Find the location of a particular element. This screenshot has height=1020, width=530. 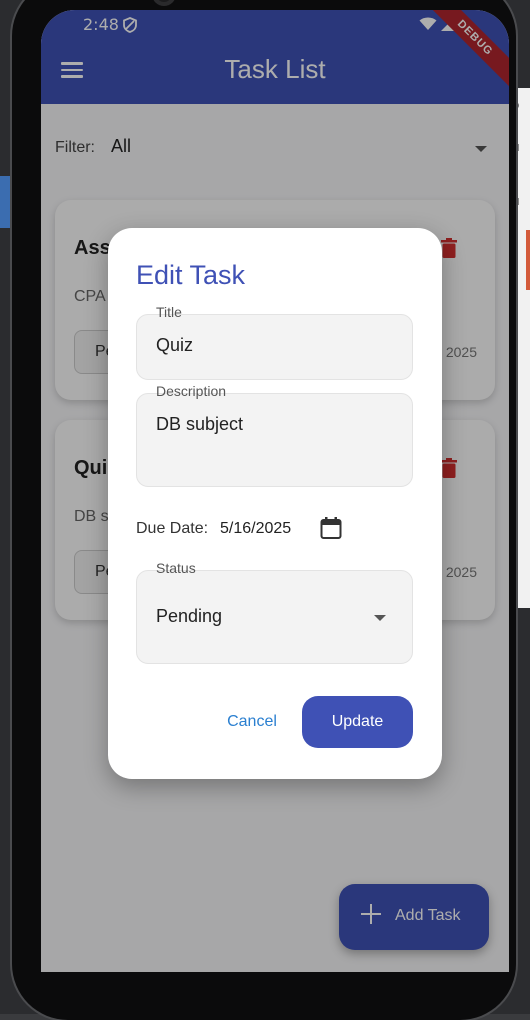

update-button: Update is located at coordinates (357, 722).